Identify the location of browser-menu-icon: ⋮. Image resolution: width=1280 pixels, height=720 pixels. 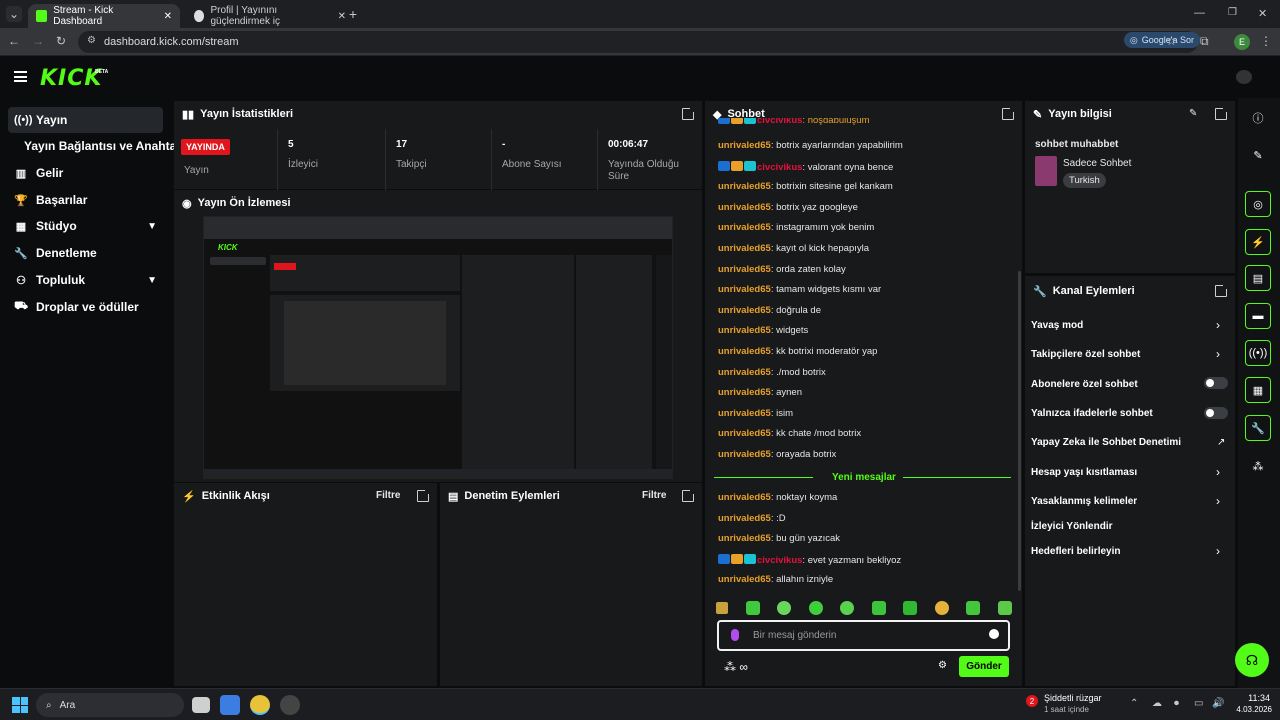
(1266, 41).